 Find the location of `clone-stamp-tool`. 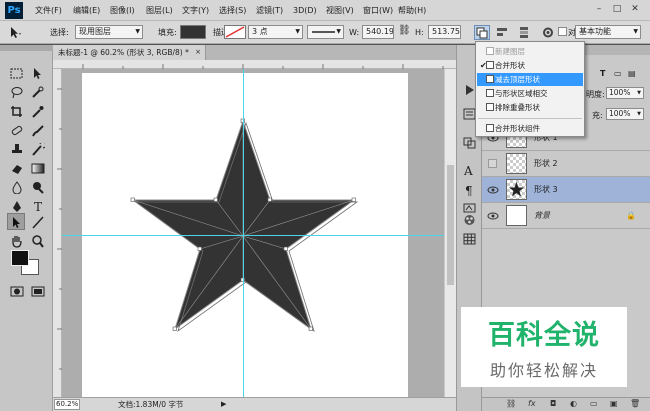

clone-stamp-tool is located at coordinates (17, 149).